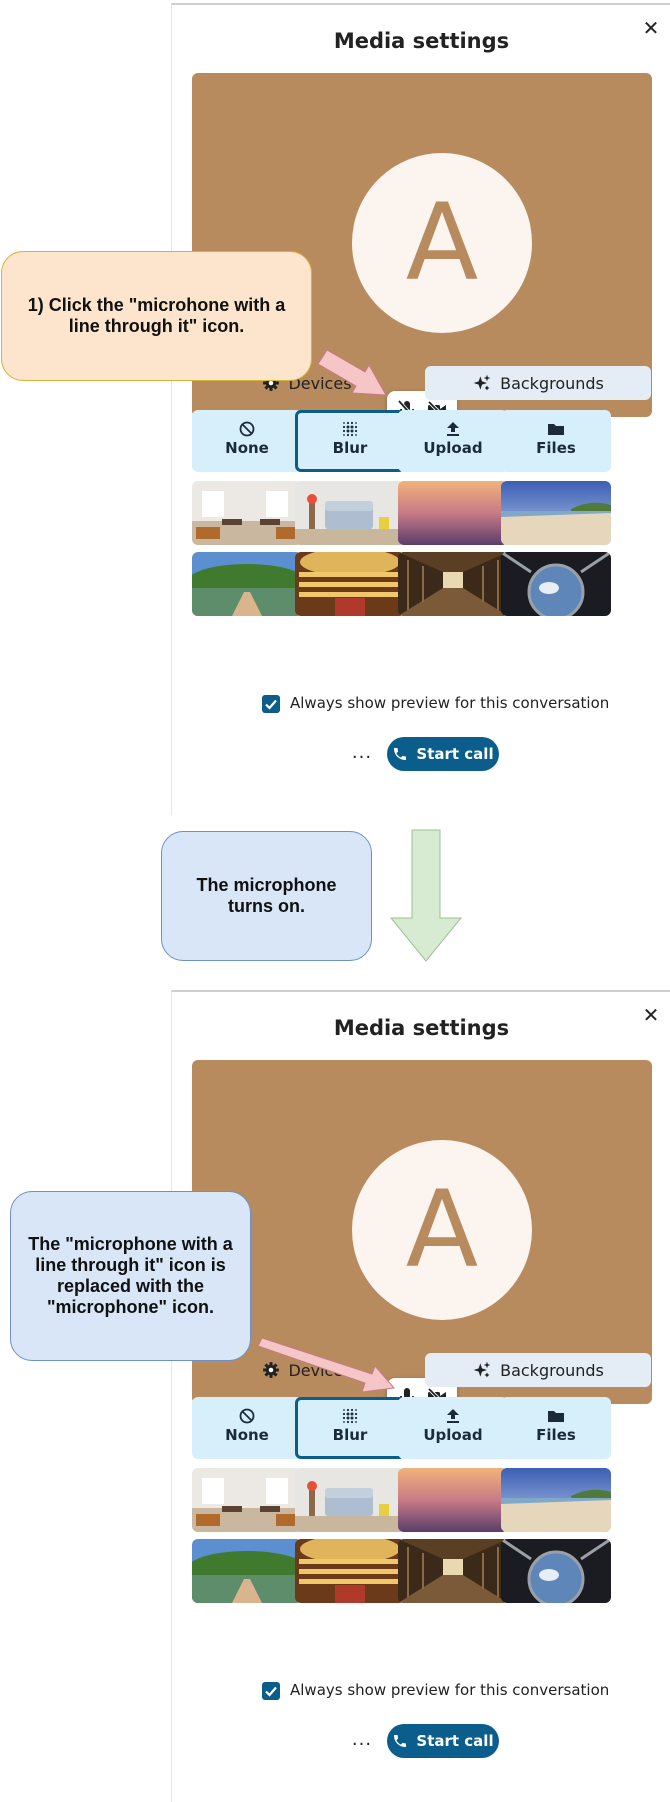 The height and width of the screenshot is (1802, 670). I want to click on flow-arrow-down, so click(426, 895).